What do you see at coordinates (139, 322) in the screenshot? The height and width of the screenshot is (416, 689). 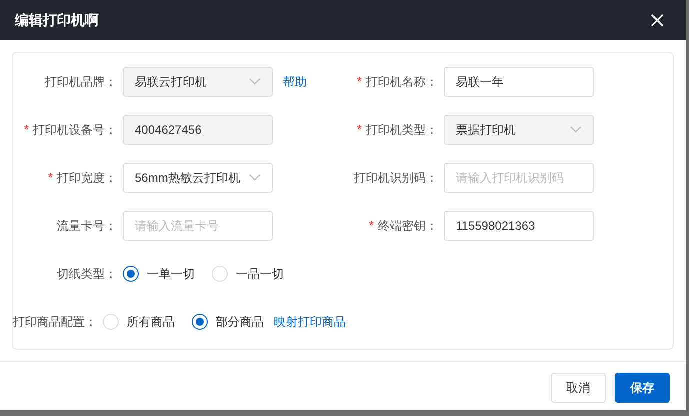 I see `radio-option: 所有商品` at bounding box center [139, 322].